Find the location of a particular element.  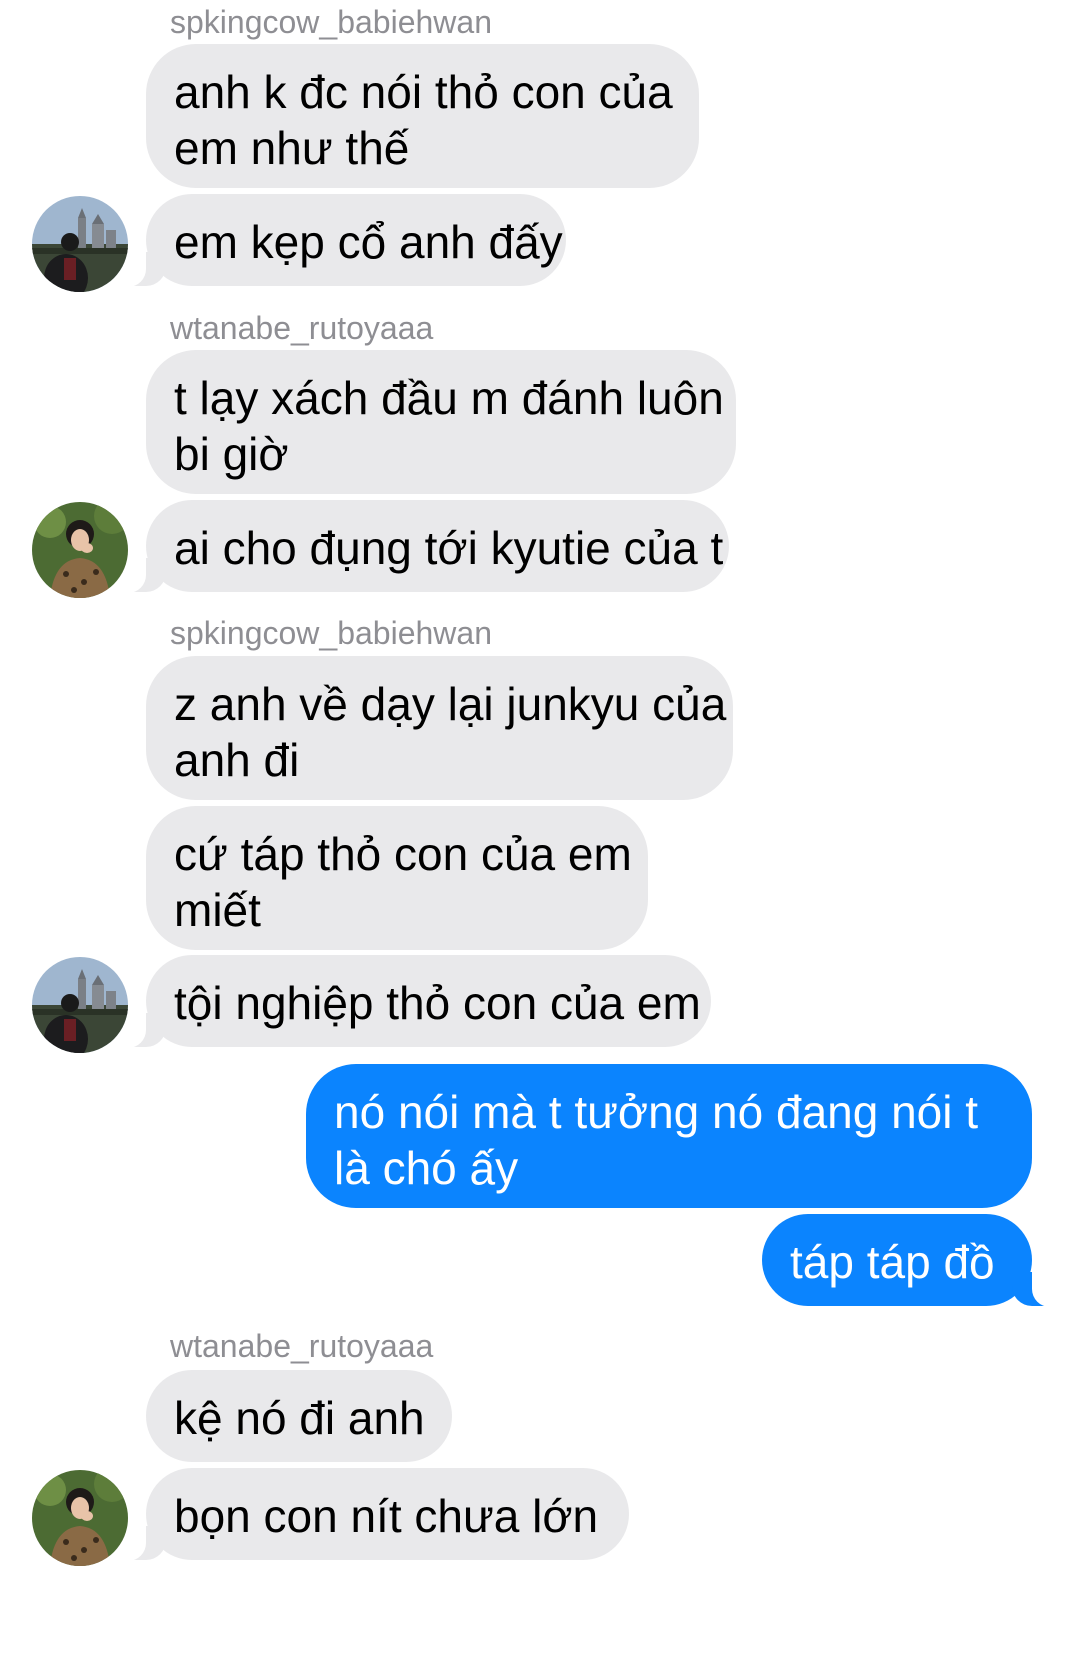

incoming-message-bubble: kệ nó đi anh is located at coordinates (299, 1416).